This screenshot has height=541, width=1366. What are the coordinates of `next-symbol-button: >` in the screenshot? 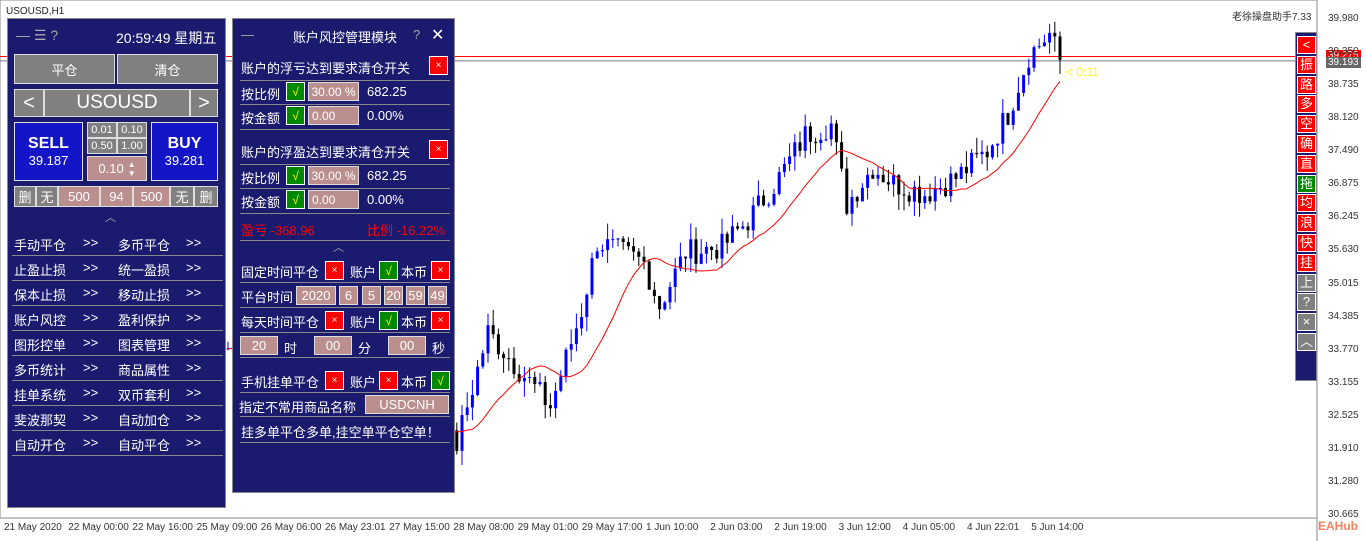 It's located at (204, 103).